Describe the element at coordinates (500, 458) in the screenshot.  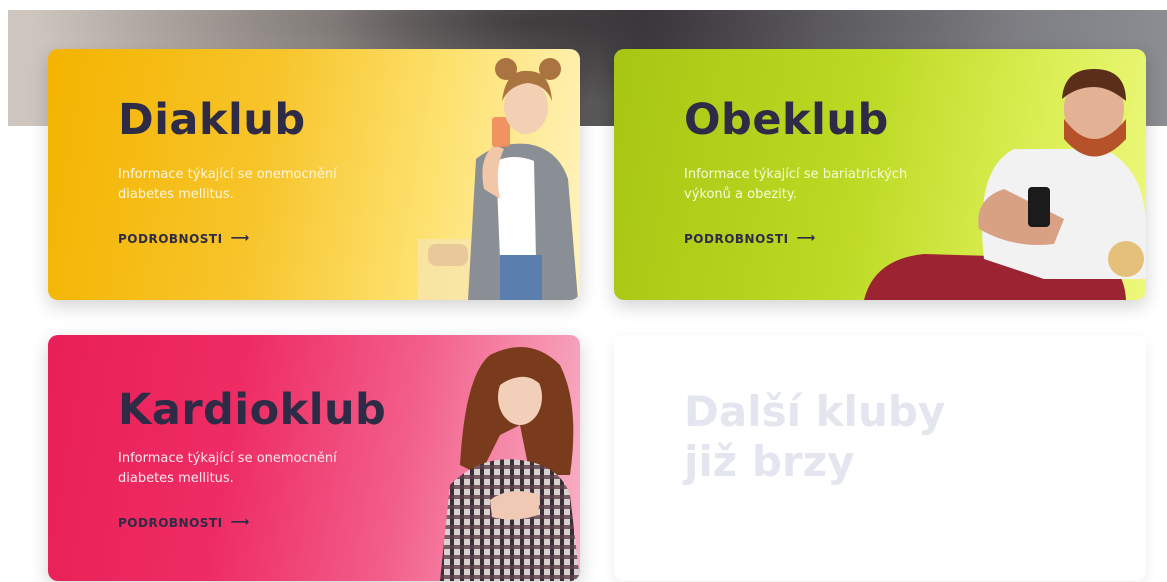
I see `woman-hand-on-heart-photo` at that location.